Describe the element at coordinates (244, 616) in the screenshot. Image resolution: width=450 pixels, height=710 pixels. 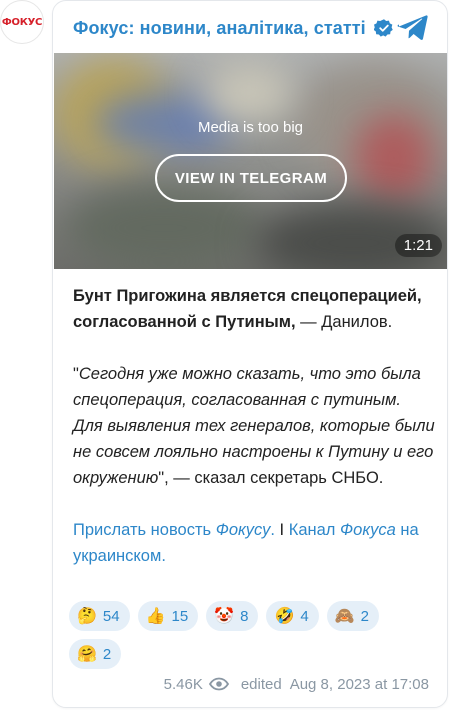
I see `reaction-count: 8` at that location.